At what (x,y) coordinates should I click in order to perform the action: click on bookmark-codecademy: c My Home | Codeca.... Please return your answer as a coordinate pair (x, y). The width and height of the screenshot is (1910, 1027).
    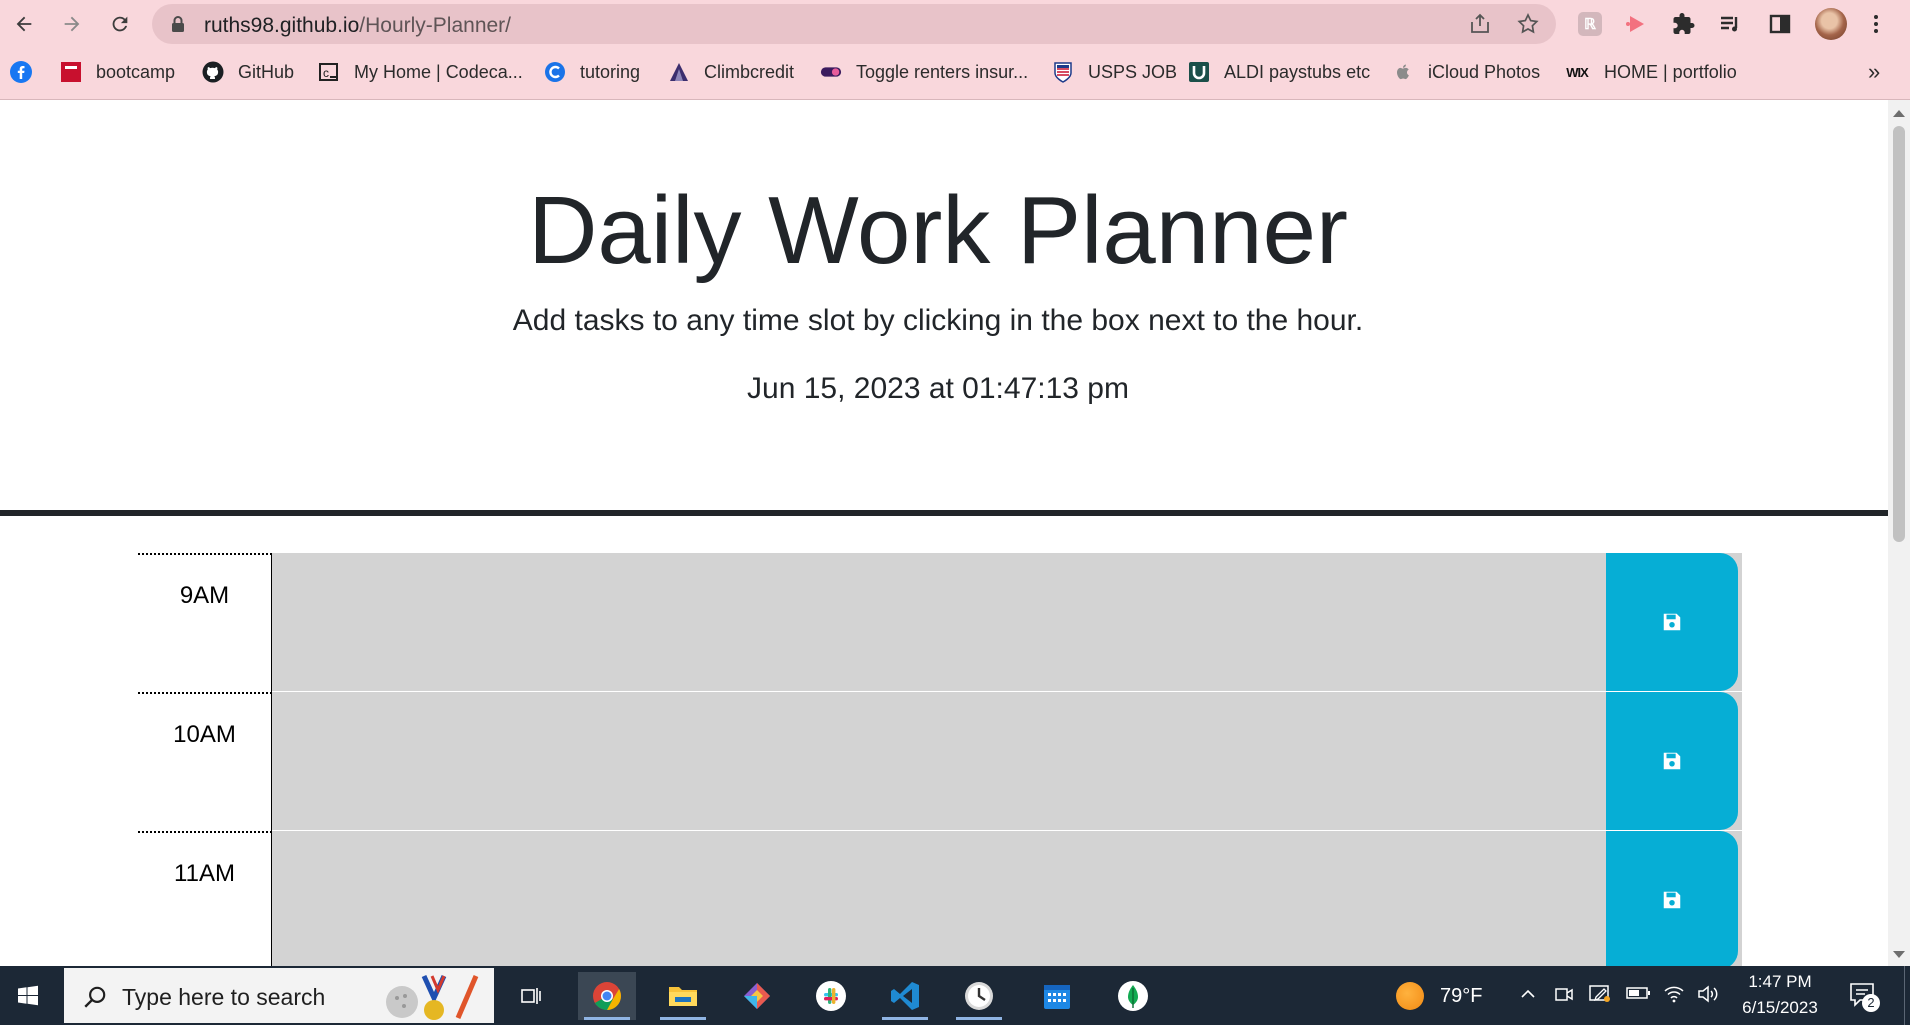
    Looking at the image, I should click on (420, 72).